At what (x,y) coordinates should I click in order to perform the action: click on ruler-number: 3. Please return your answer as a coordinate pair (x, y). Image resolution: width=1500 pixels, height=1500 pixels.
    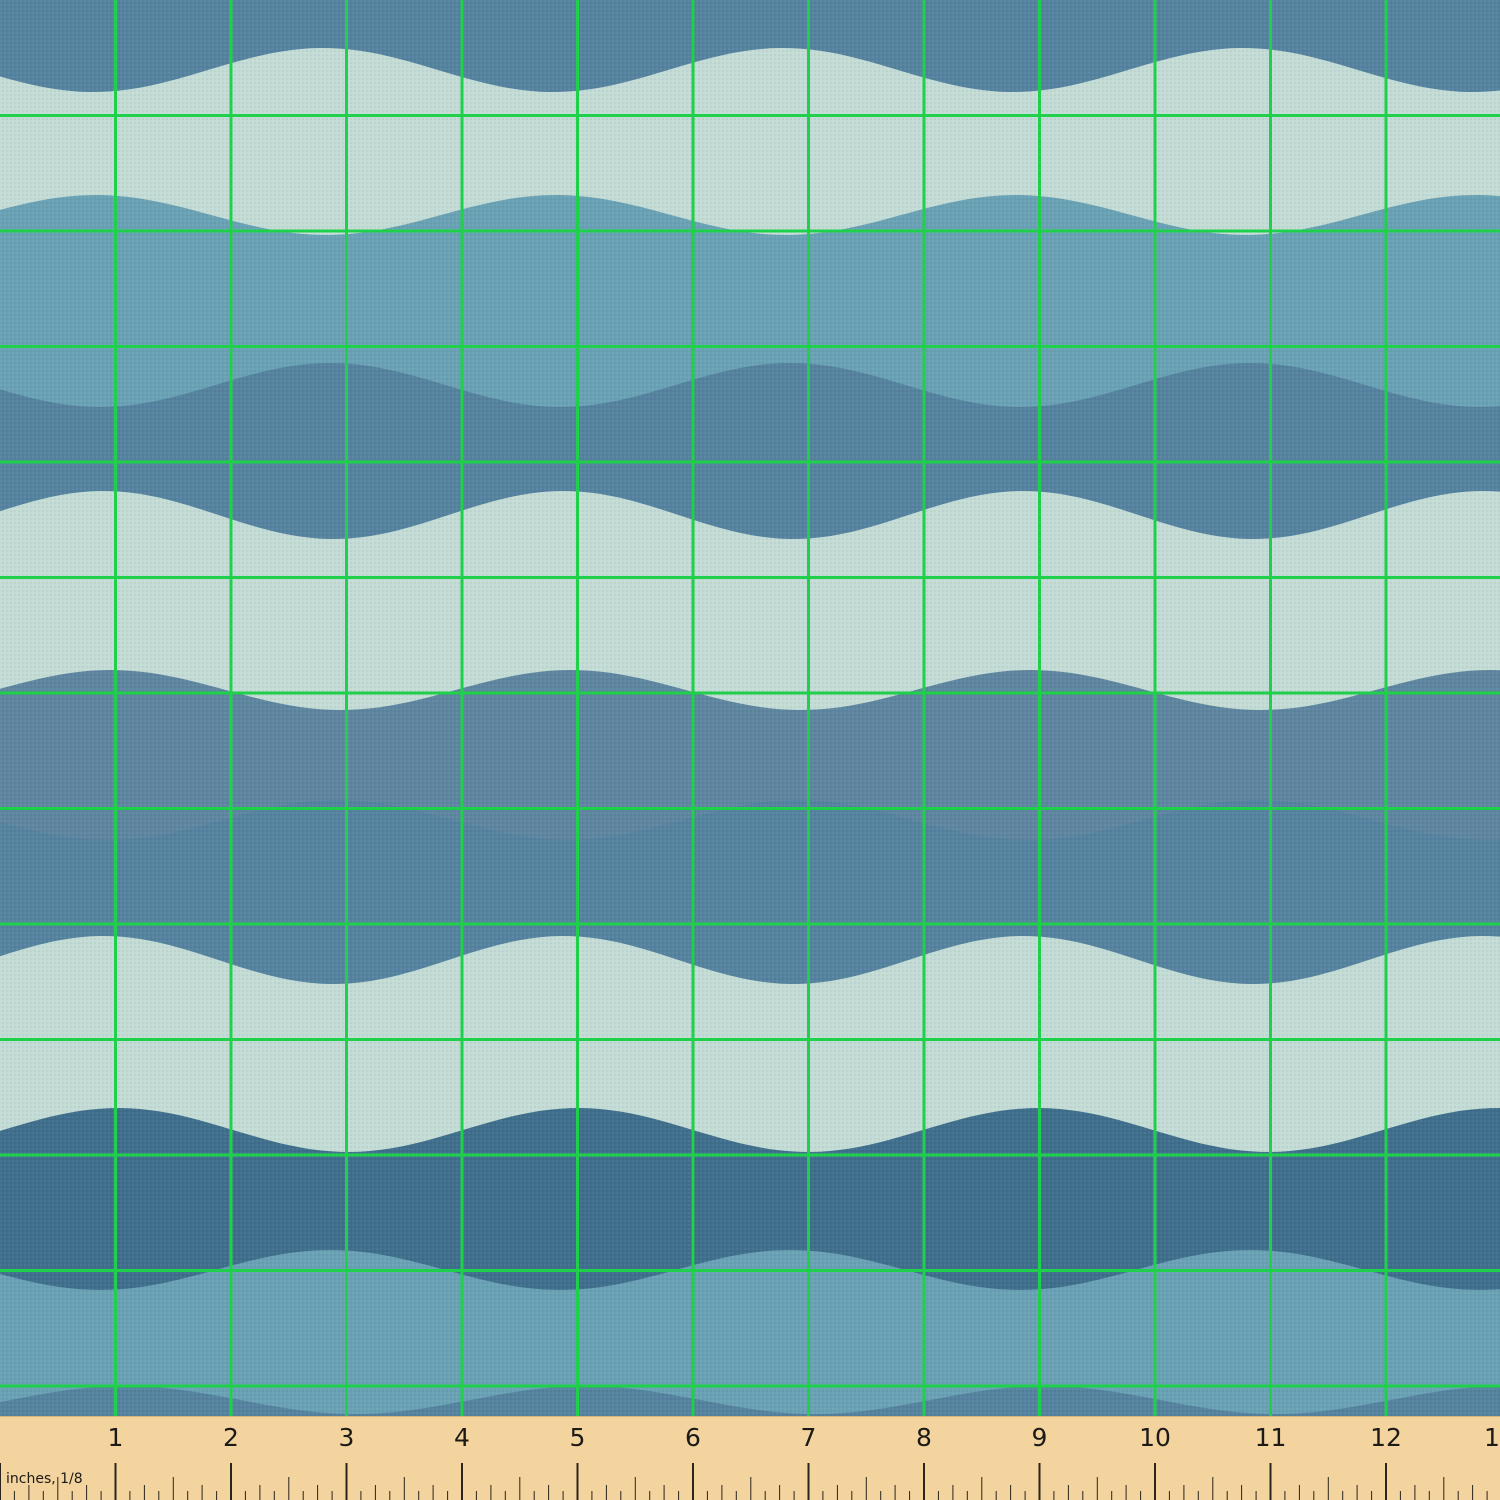
    Looking at the image, I should click on (346, 1437).